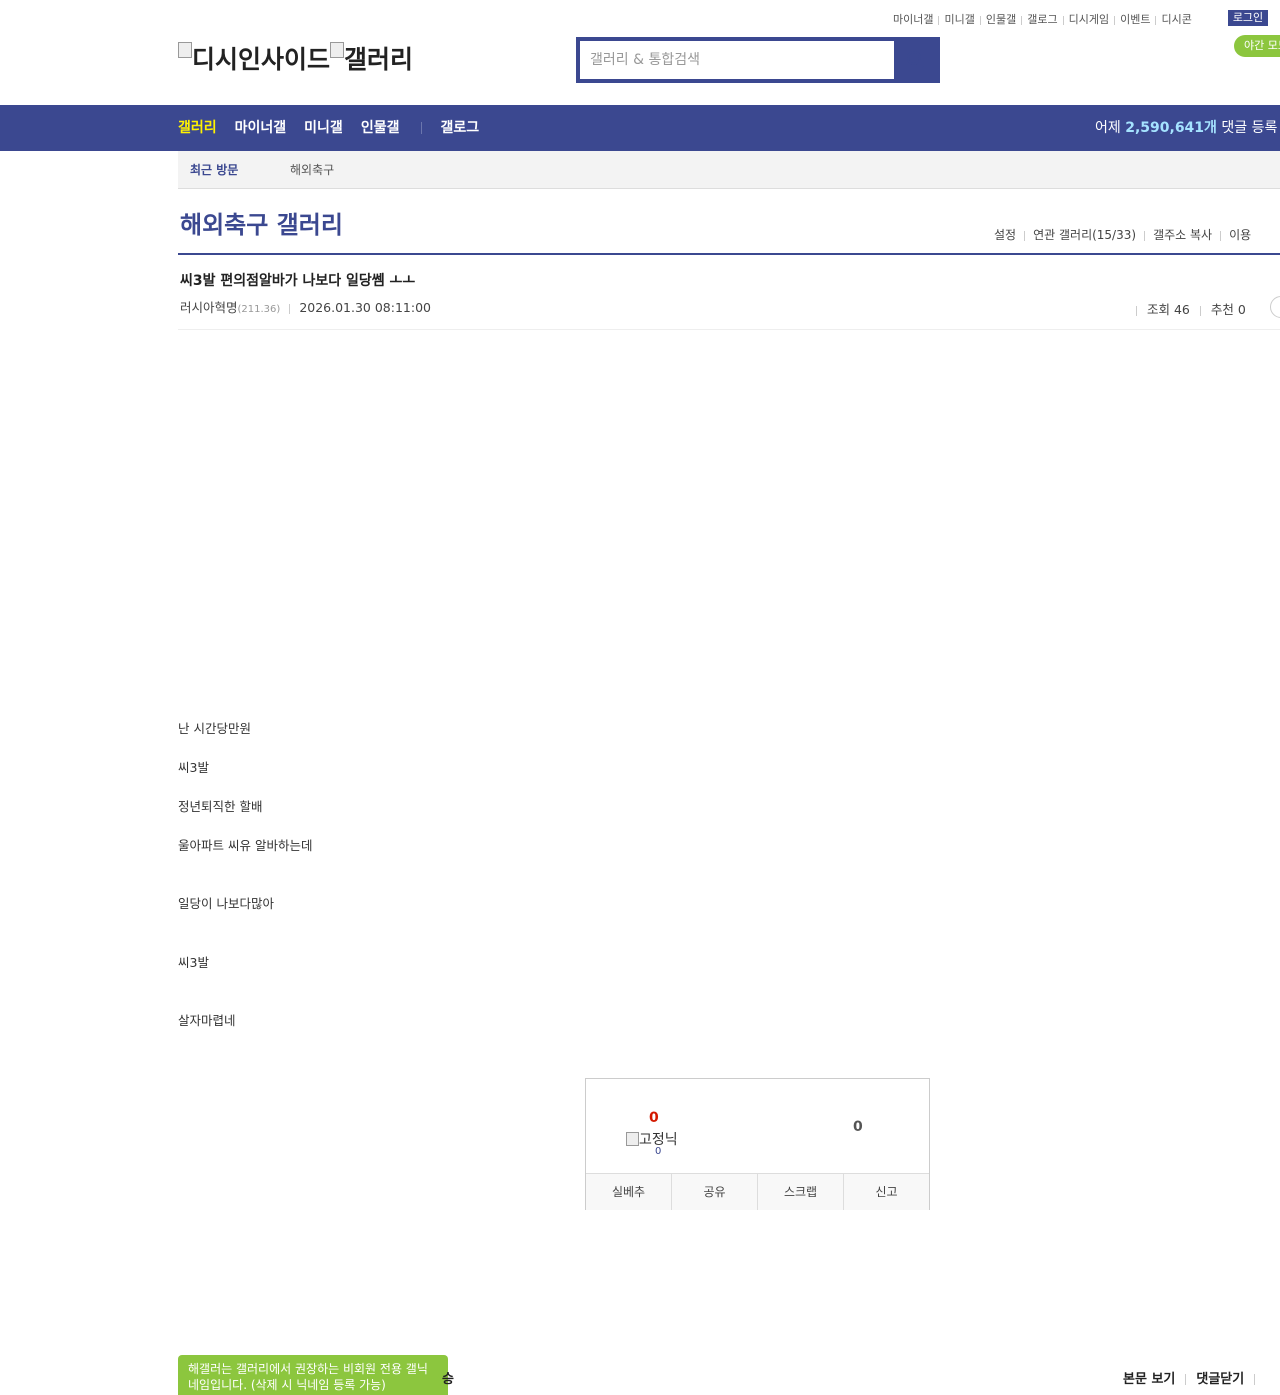 This screenshot has height=1395, width=1280. What do you see at coordinates (220, 806) in the screenshot?
I see `post-body-line: 정년퇴직한 할배` at bounding box center [220, 806].